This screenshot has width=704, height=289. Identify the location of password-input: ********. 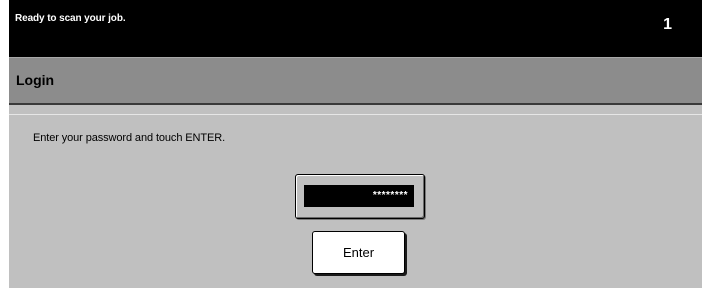
(359, 196).